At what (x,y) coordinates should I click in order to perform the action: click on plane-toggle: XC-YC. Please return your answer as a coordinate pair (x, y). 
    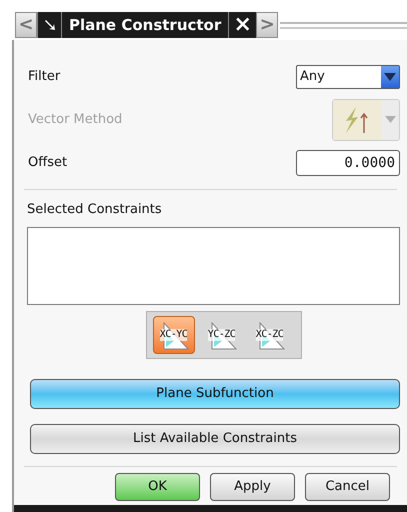
    Looking at the image, I should click on (173, 335).